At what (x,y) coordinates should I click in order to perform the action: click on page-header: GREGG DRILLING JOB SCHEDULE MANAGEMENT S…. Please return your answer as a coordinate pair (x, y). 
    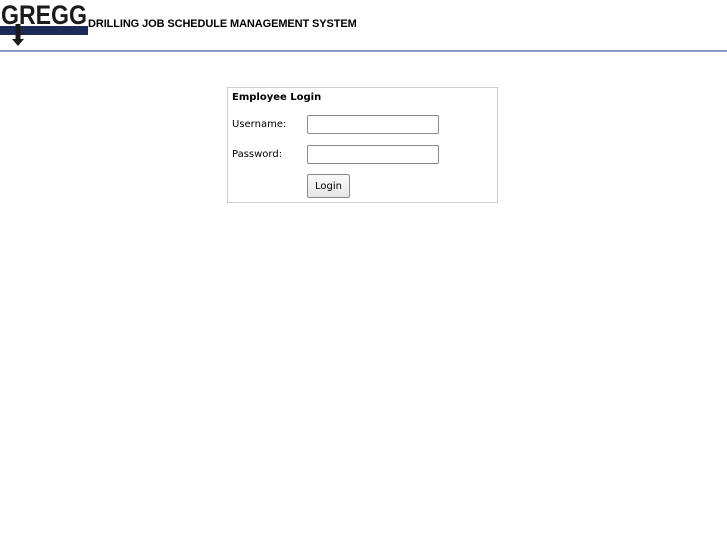
    Looking at the image, I should click on (363, 26).